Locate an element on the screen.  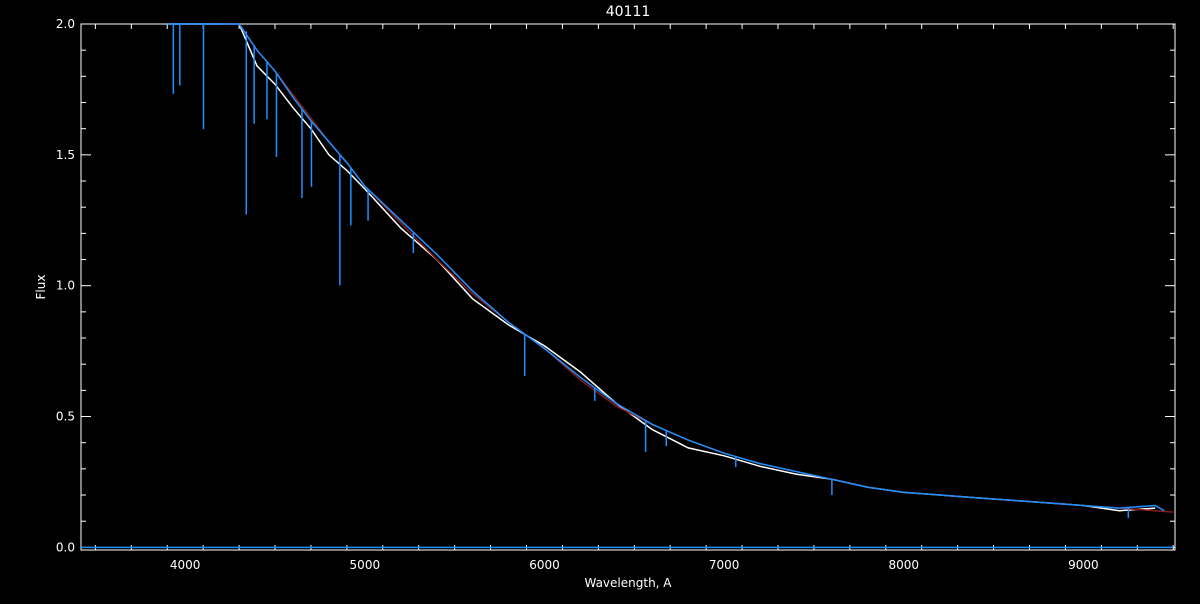
y-tick-label: 0.0 is located at coordinates (65, 547).